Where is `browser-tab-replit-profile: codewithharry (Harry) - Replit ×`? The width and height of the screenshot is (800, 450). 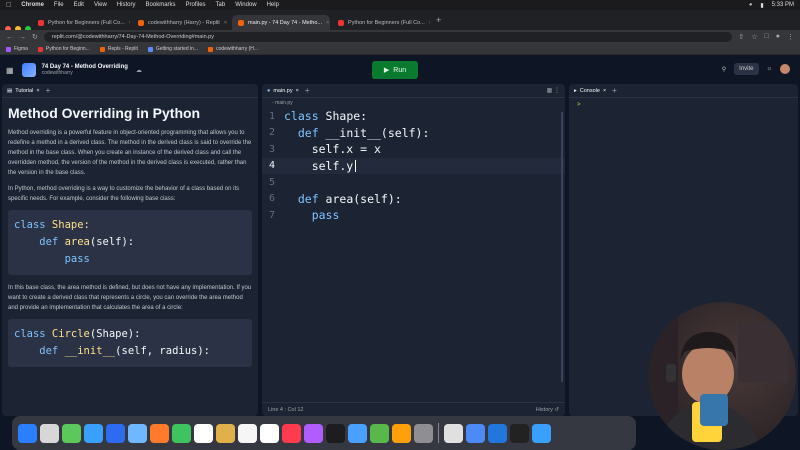 browser-tab-replit-profile: codewithharry (Harry) - Replit × is located at coordinates (181, 22).